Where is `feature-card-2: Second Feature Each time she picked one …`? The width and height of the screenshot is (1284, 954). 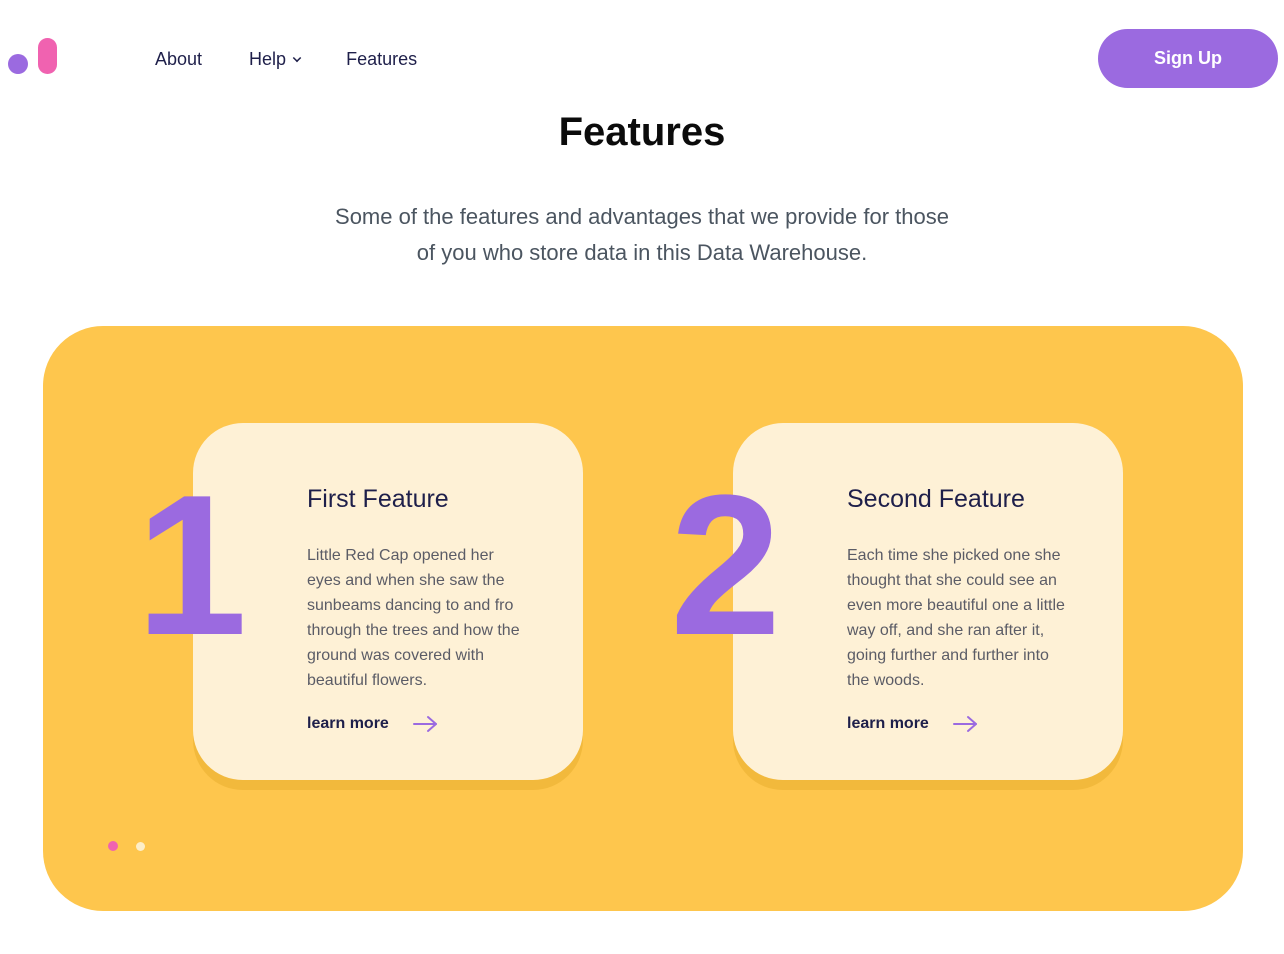 feature-card-2: Second Feature Each time she picked one … is located at coordinates (928, 601).